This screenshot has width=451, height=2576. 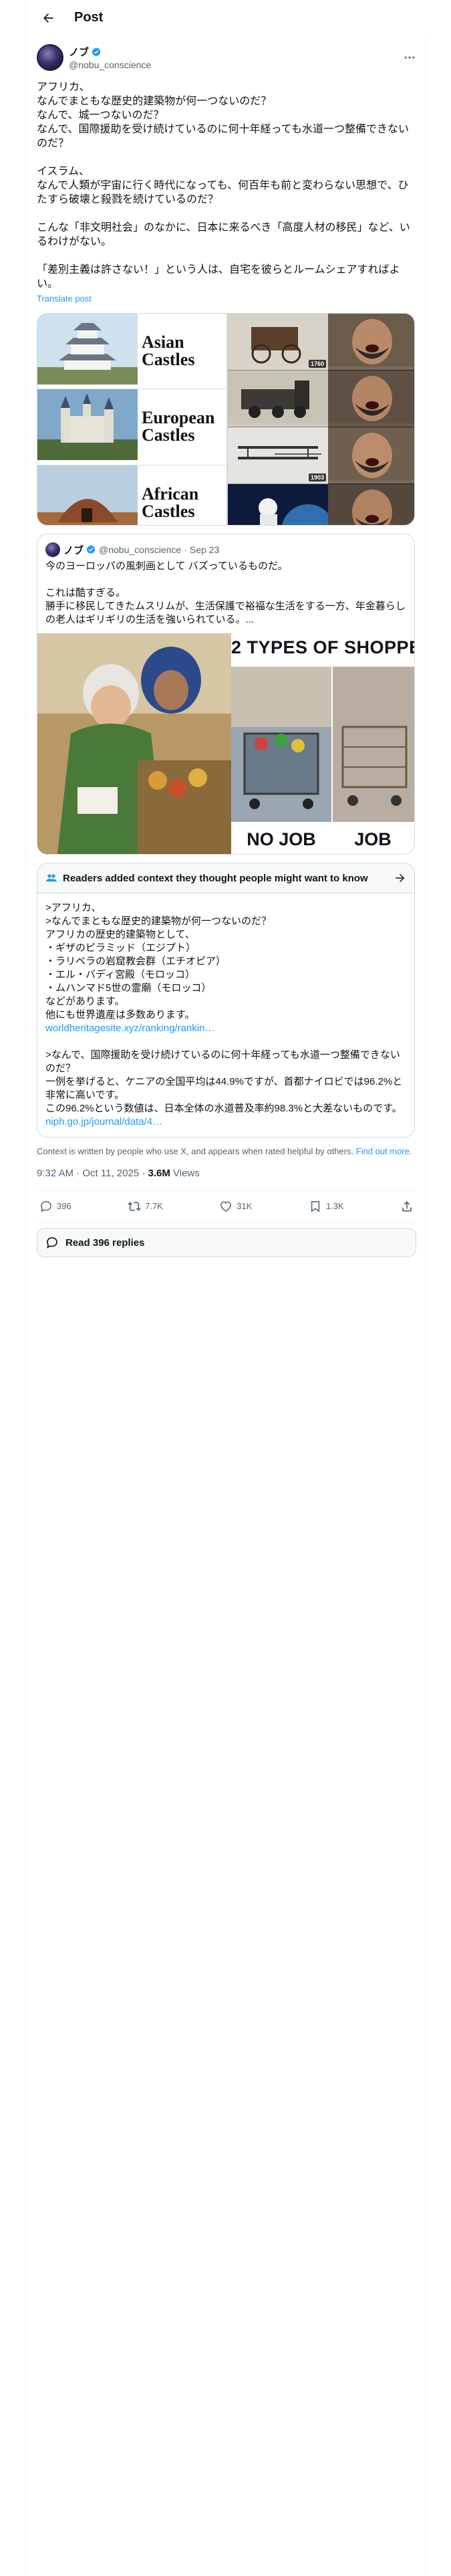 I want to click on castle-row-european: European Castles, so click(x=132, y=427).